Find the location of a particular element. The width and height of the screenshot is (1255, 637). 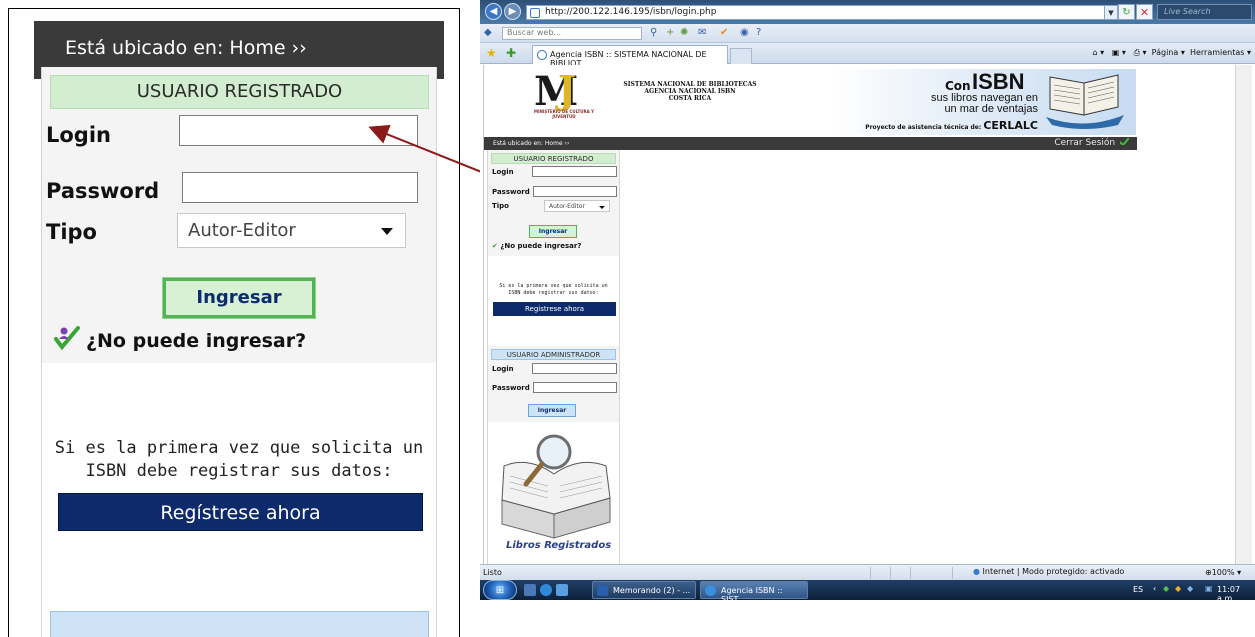

page-register-now-button: Registrese ahora is located at coordinates (554, 309).